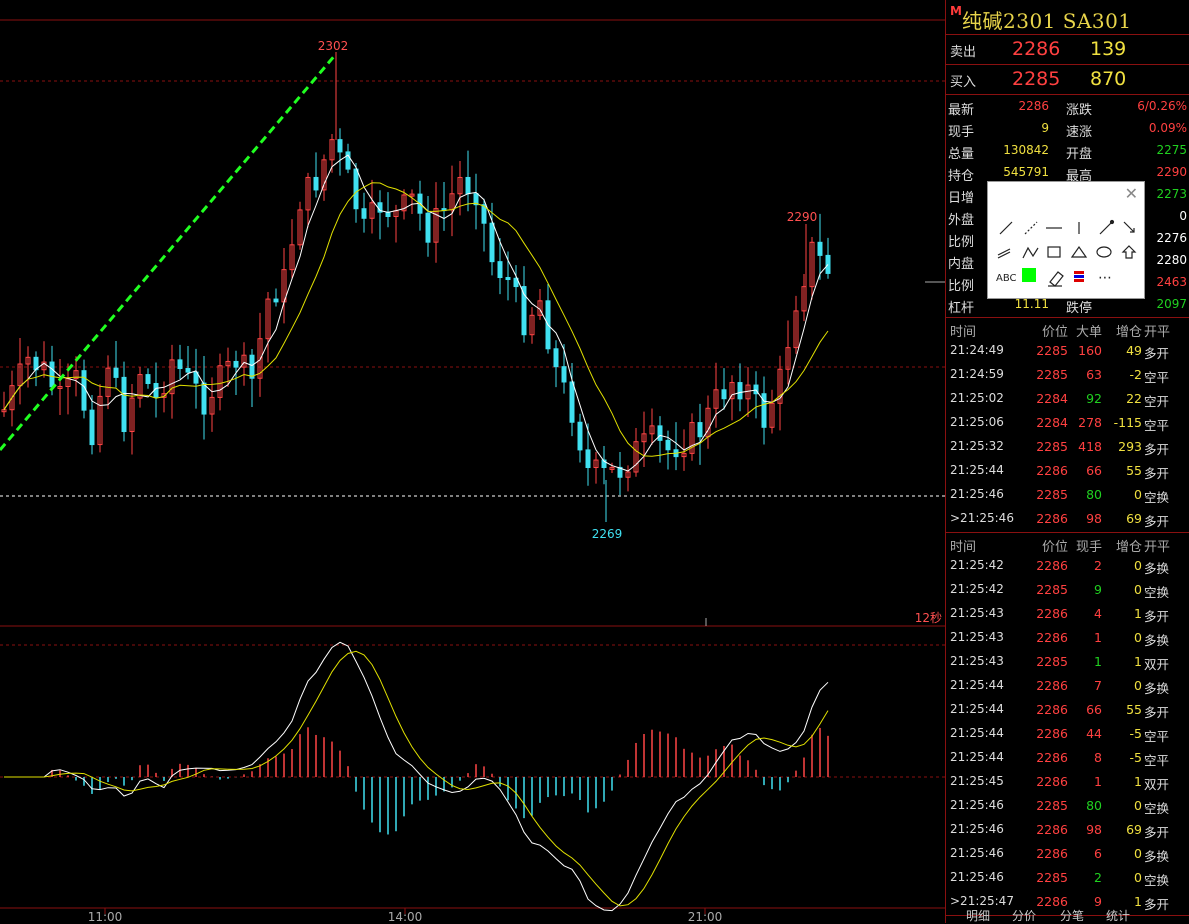 The width and height of the screenshot is (1189, 924). What do you see at coordinates (1033, 106) in the screenshot?
I see `stat-value: 2286` at bounding box center [1033, 106].